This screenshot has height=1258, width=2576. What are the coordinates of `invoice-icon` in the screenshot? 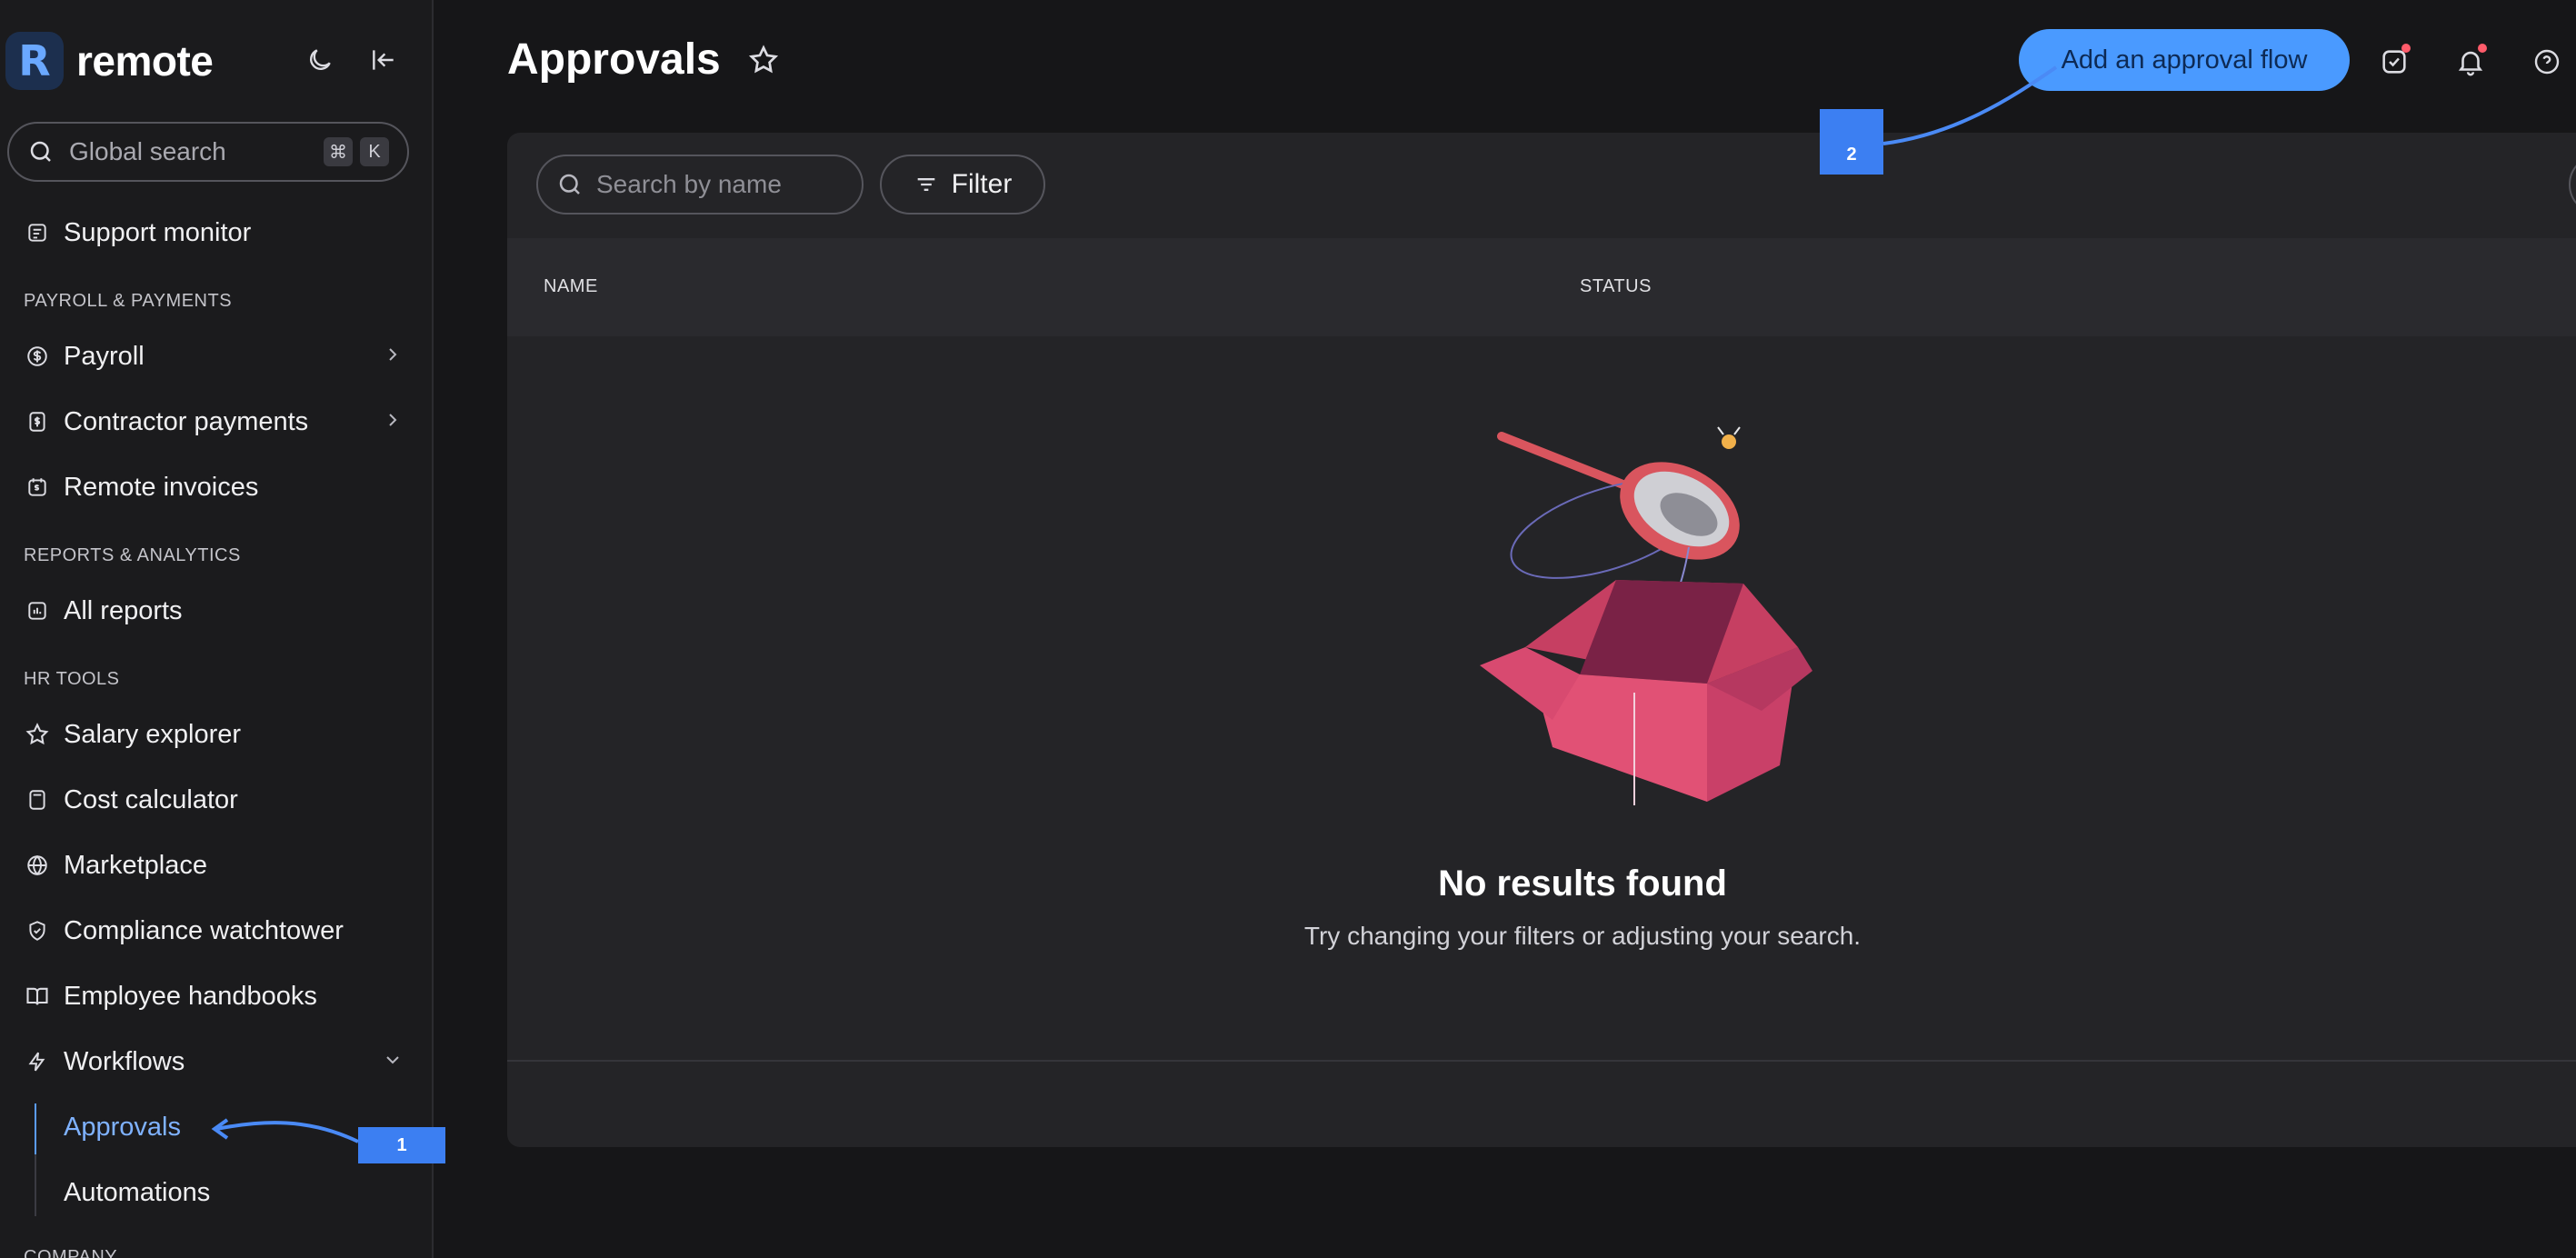 It's located at (37, 488).